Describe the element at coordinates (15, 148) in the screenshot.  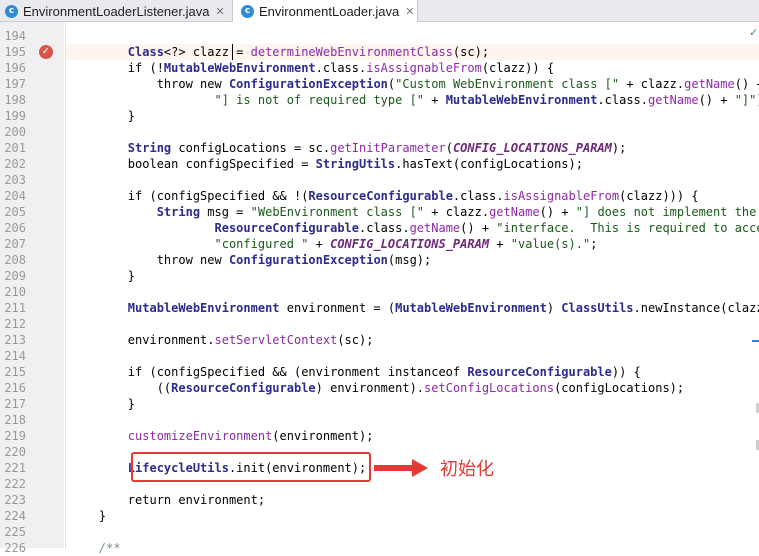
I see `line-number: 201` at that location.